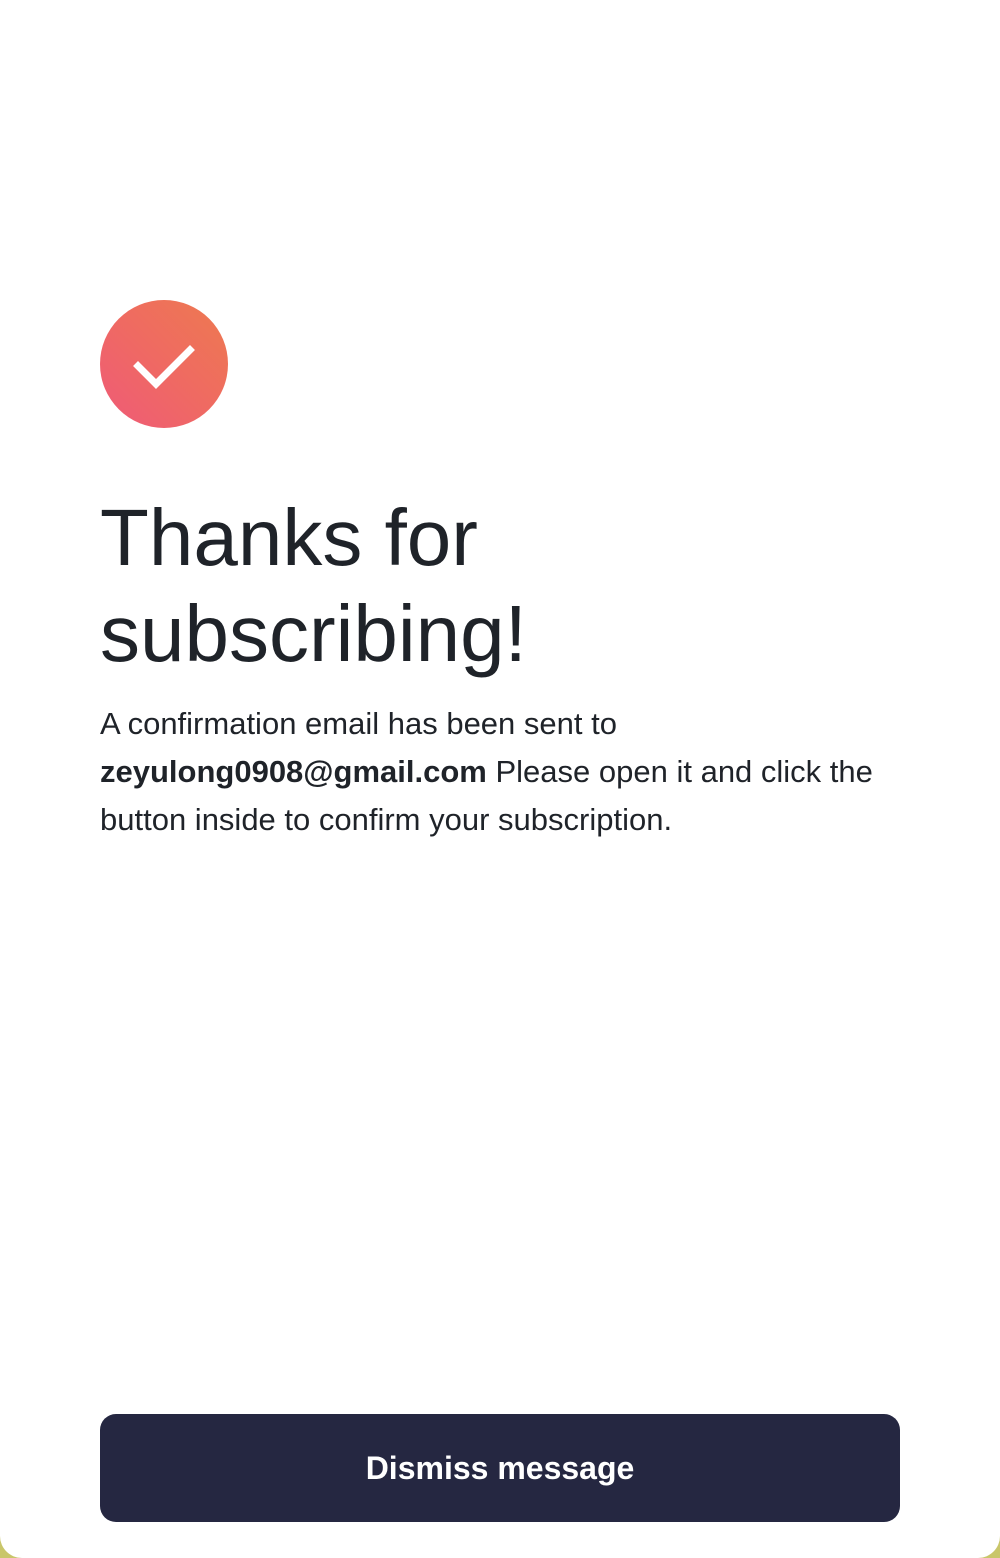 The image size is (1000, 1558). I want to click on dismiss-message-button: Dismiss message, so click(500, 1468).